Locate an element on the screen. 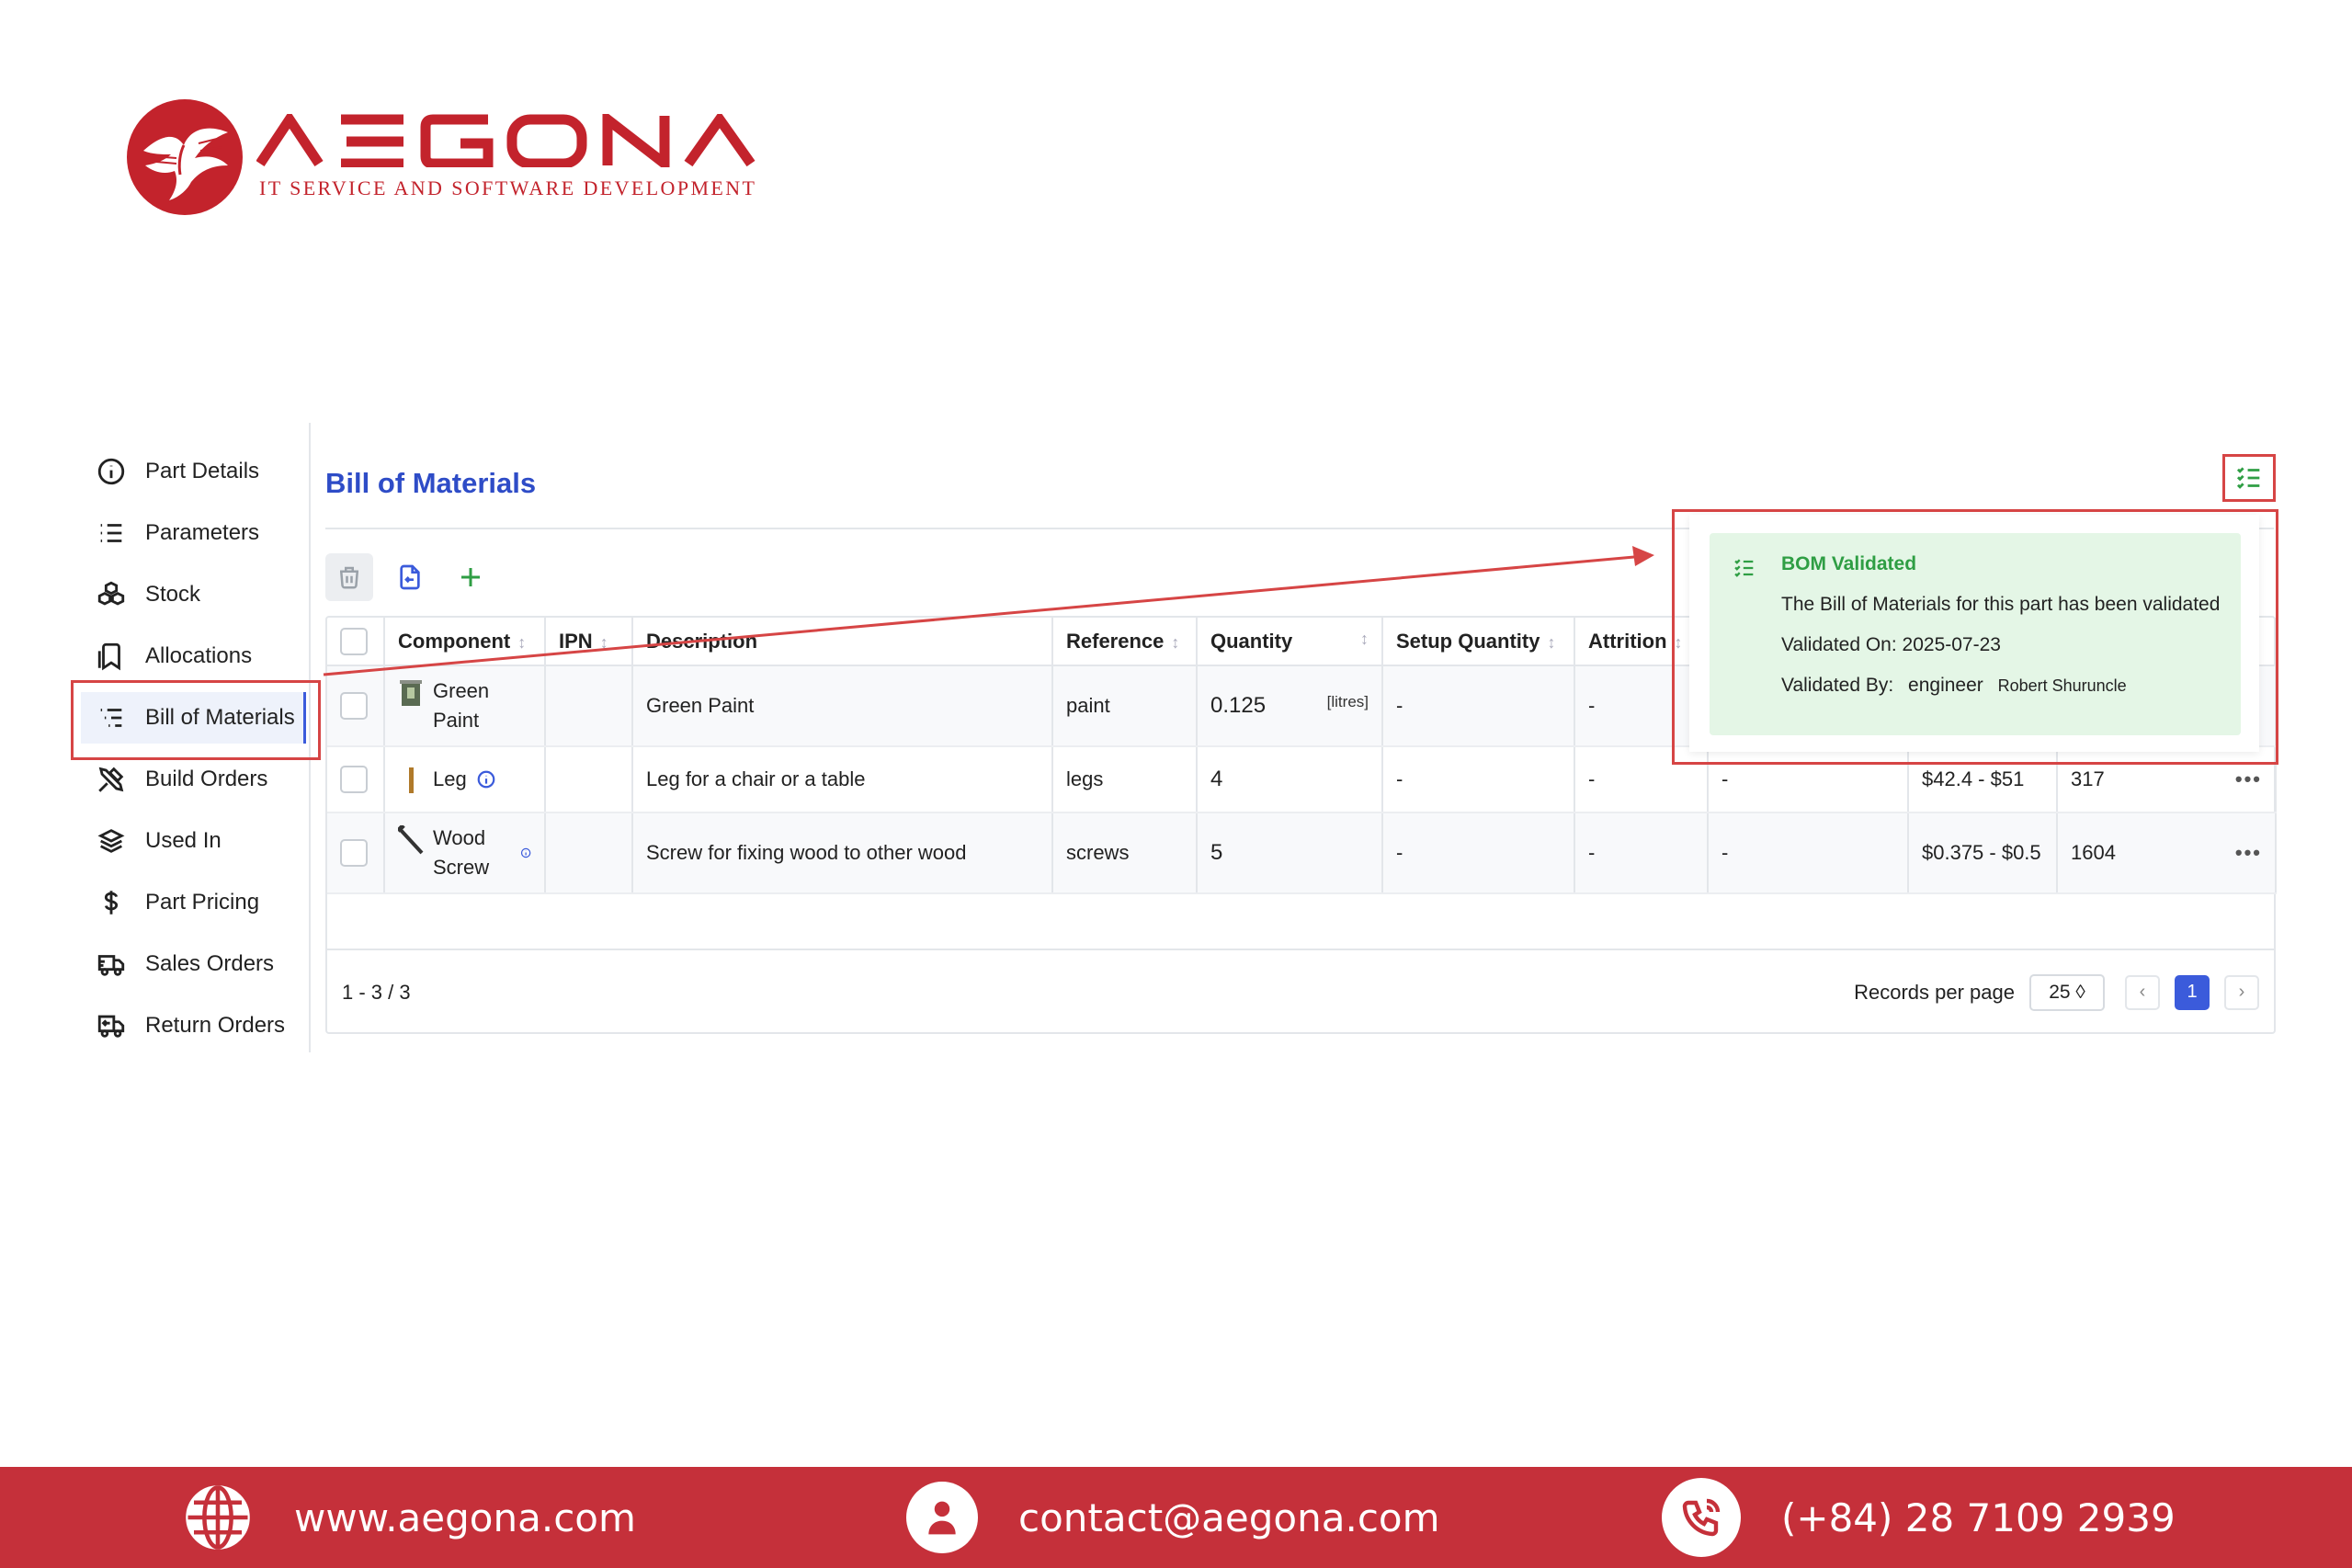  column-header-component: Component ↕ is located at coordinates (465, 642).